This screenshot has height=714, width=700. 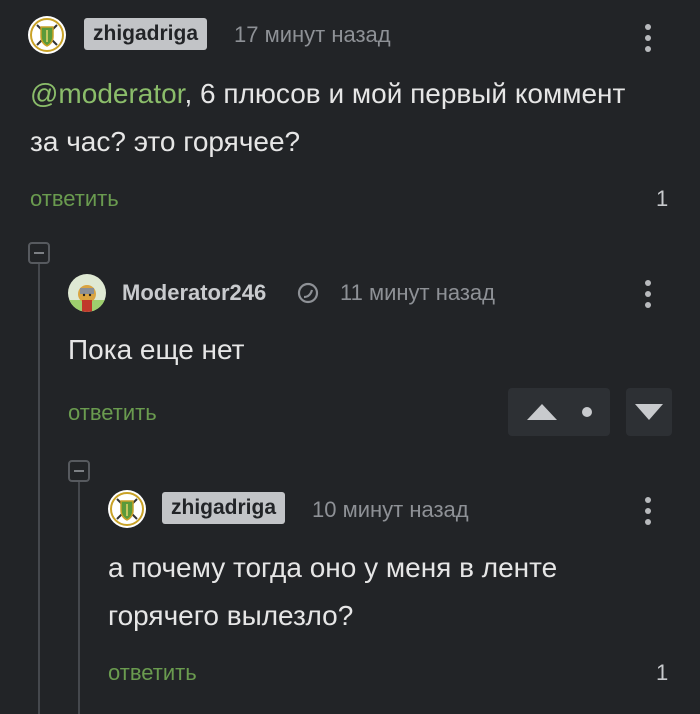 I want to click on knight-icon, so click(x=87, y=298).